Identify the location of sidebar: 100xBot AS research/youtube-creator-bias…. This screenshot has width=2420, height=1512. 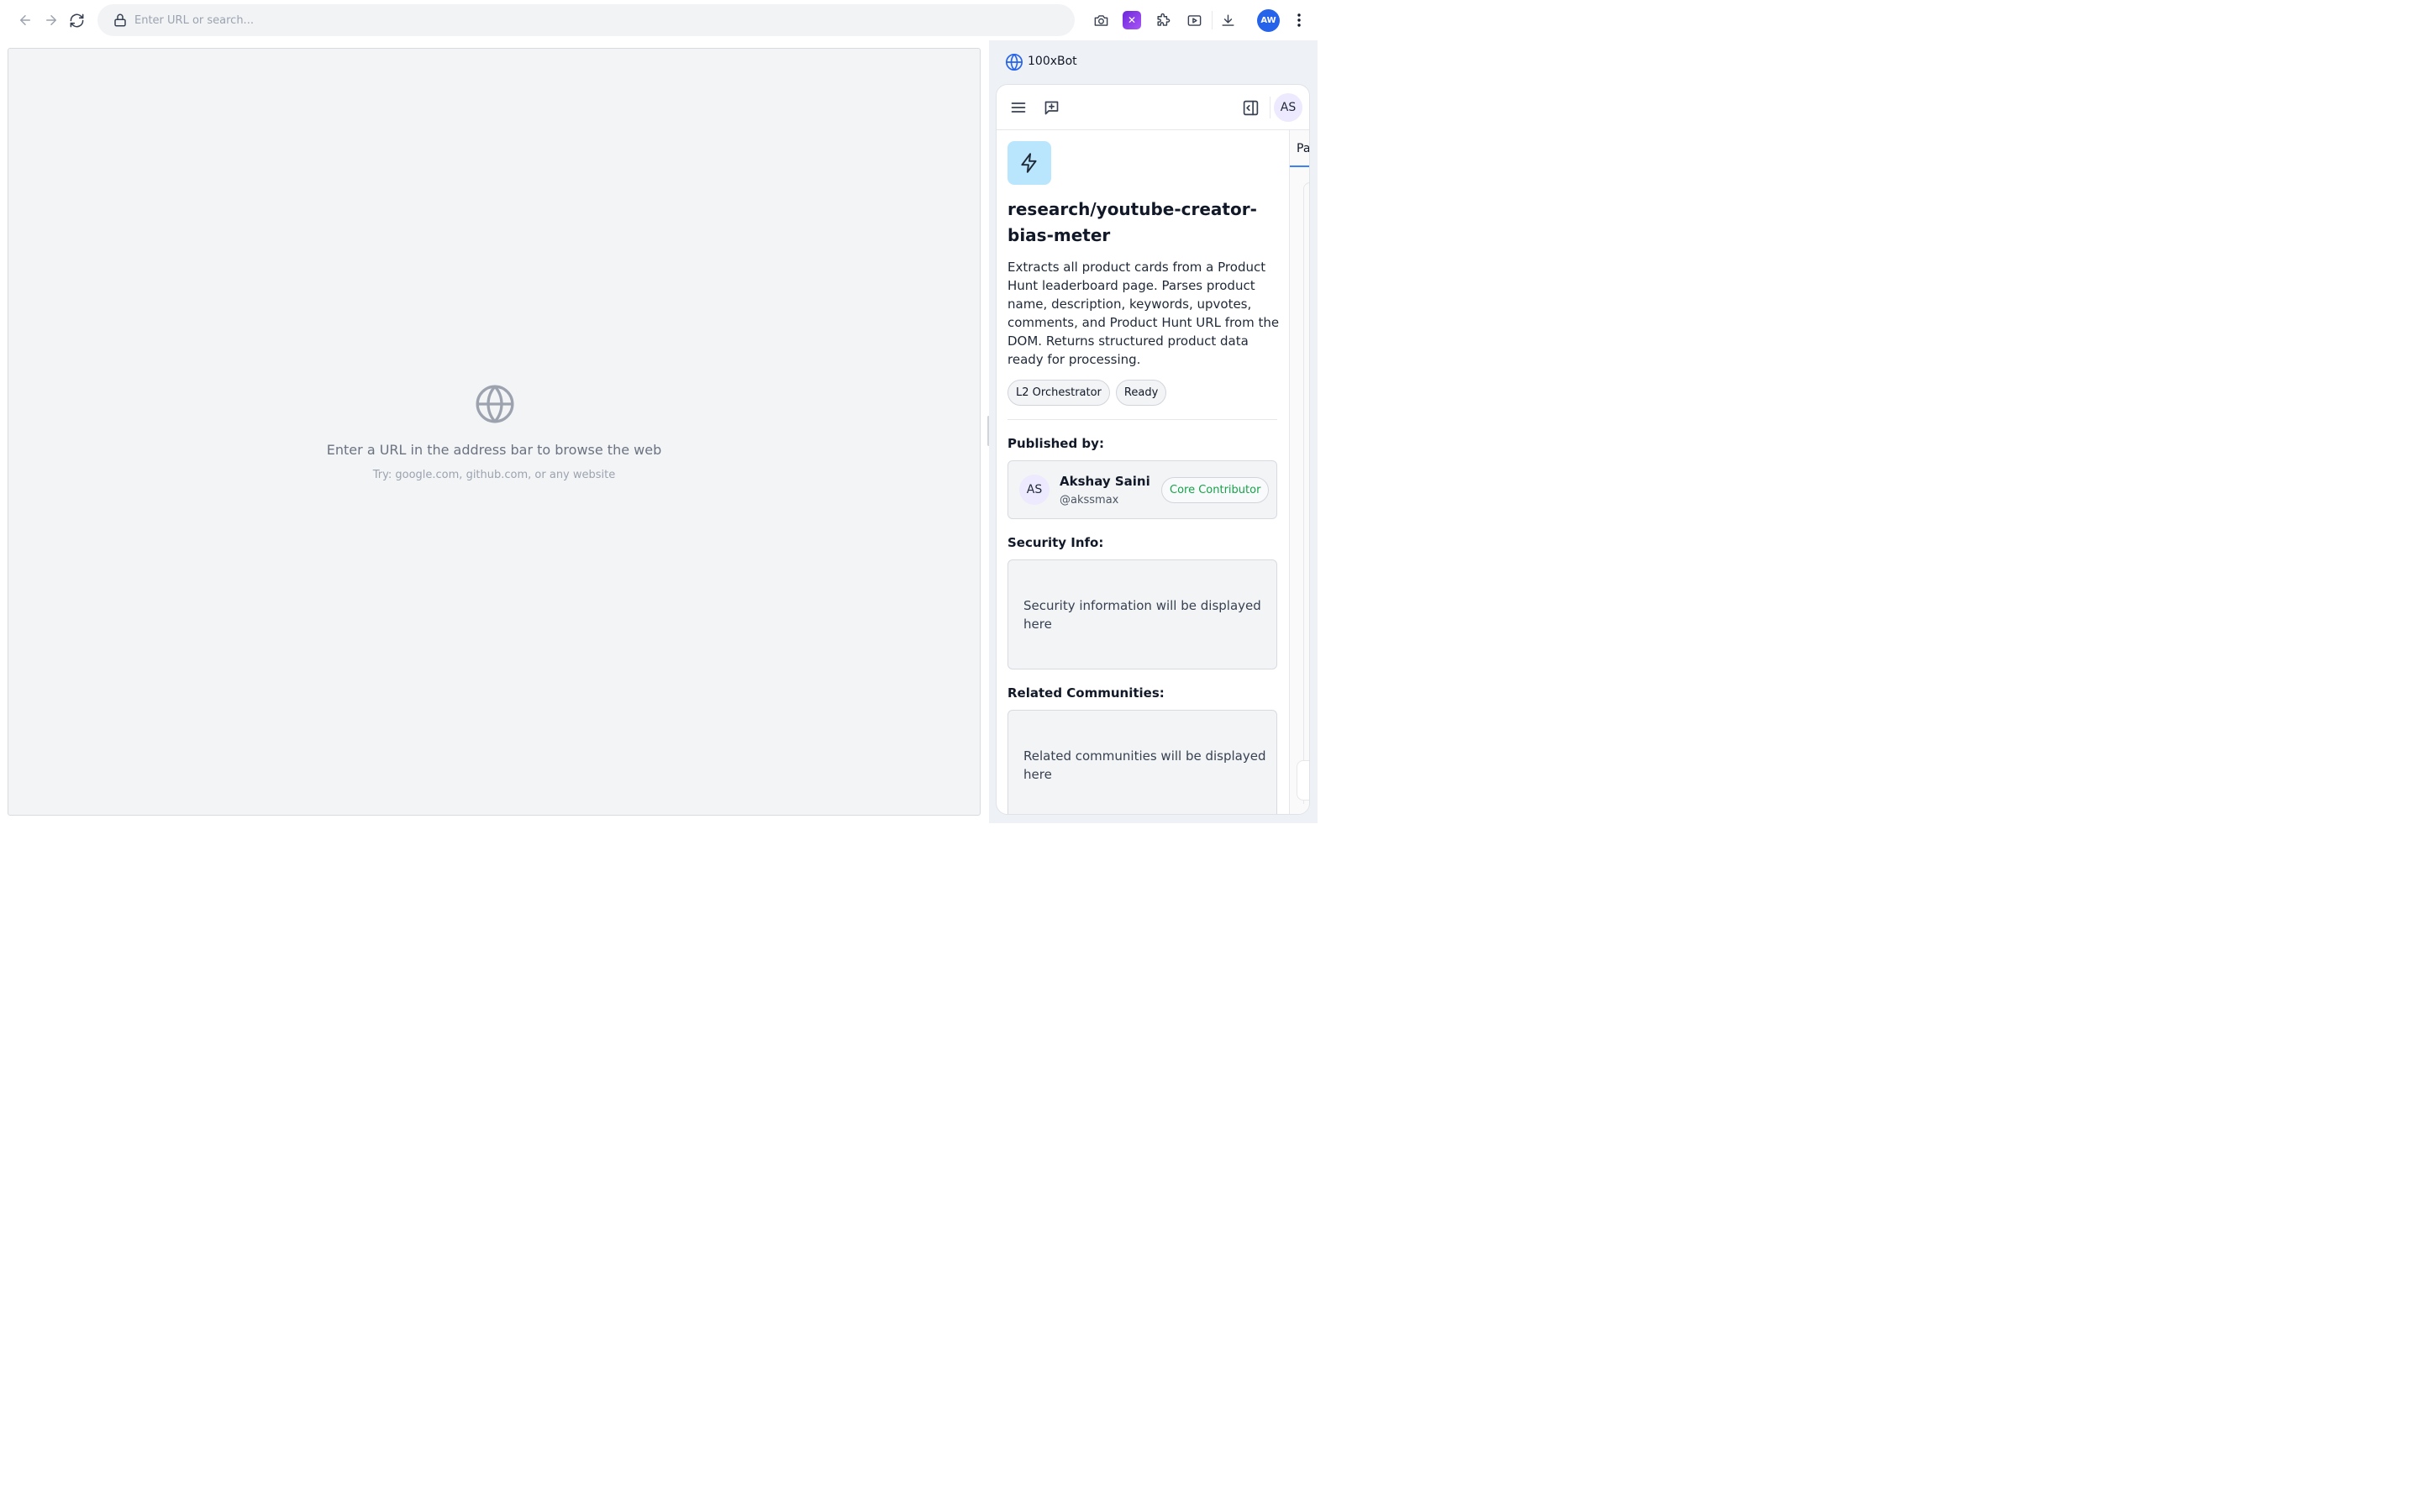
(1153, 431).